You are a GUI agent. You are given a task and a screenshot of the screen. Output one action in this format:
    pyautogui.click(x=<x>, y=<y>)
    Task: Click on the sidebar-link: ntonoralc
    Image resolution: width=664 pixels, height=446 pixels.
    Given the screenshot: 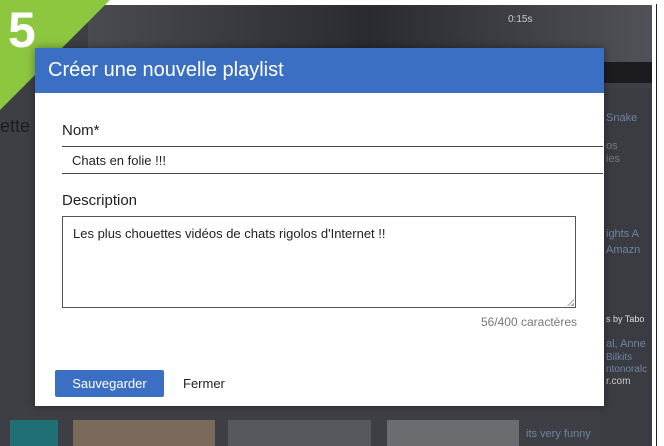 What is the action you would take?
    pyautogui.click(x=627, y=369)
    